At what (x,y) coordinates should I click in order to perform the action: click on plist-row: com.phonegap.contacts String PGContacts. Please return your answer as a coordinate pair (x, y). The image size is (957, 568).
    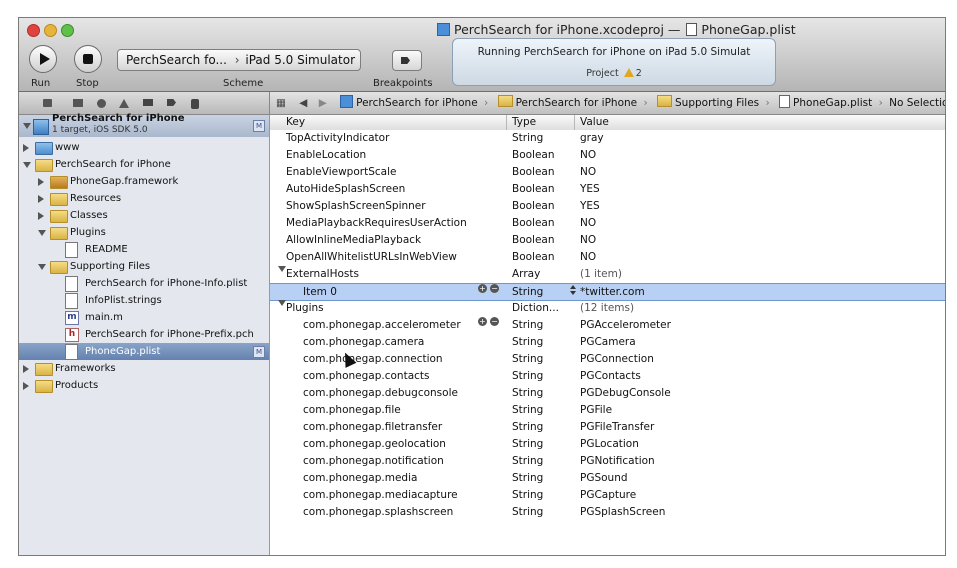
    Looking at the image, I should click on (607, 376).